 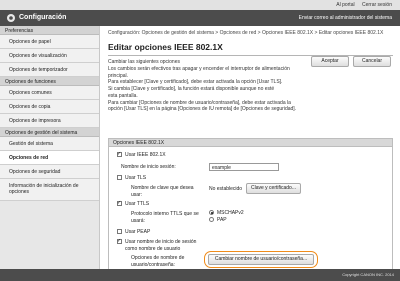 I want to click on key-name-label: Nombre de clave que desea, so click(x=162, y=188).